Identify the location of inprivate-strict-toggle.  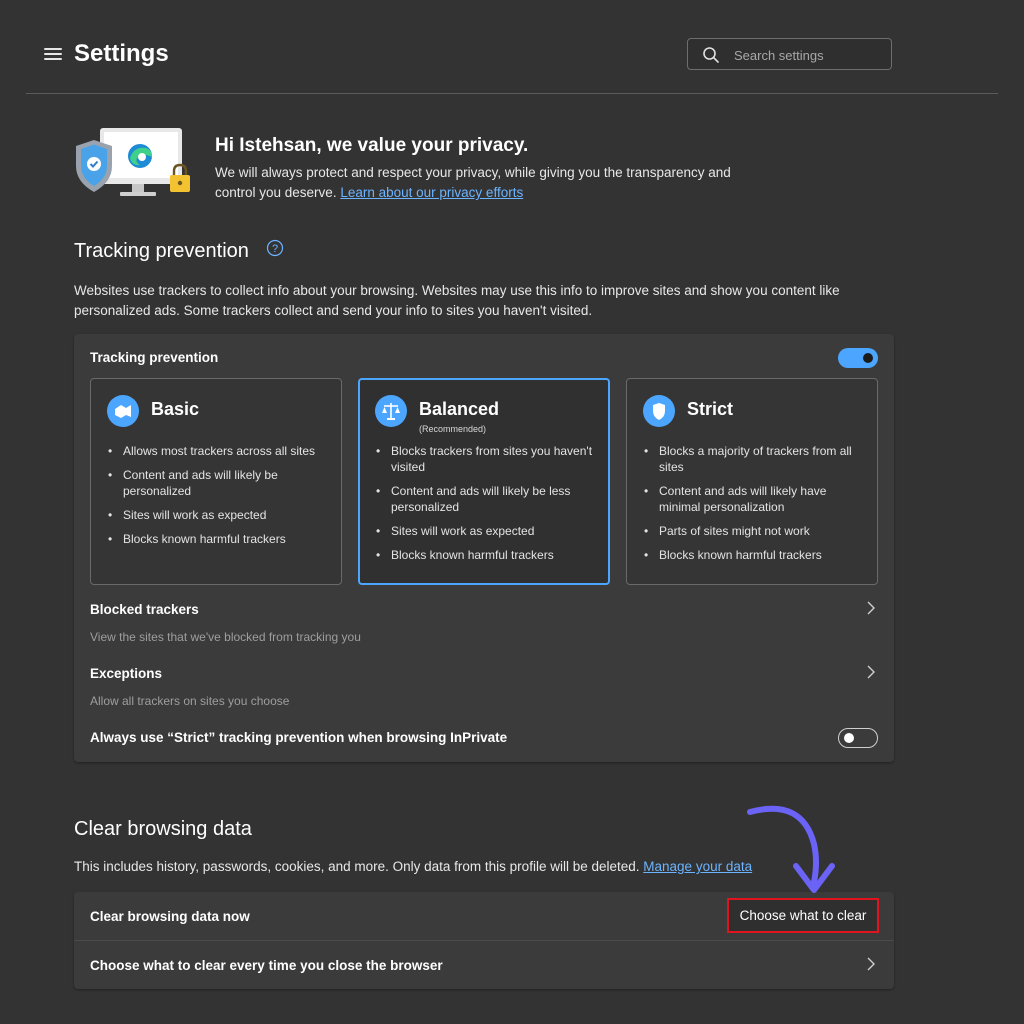
(858, 738).